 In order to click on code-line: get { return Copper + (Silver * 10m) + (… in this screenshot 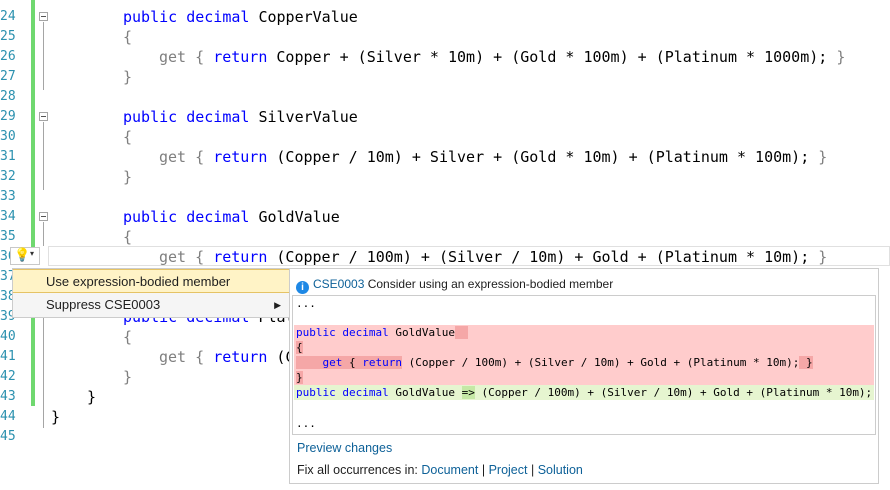, I will do `click(502, 57)`.